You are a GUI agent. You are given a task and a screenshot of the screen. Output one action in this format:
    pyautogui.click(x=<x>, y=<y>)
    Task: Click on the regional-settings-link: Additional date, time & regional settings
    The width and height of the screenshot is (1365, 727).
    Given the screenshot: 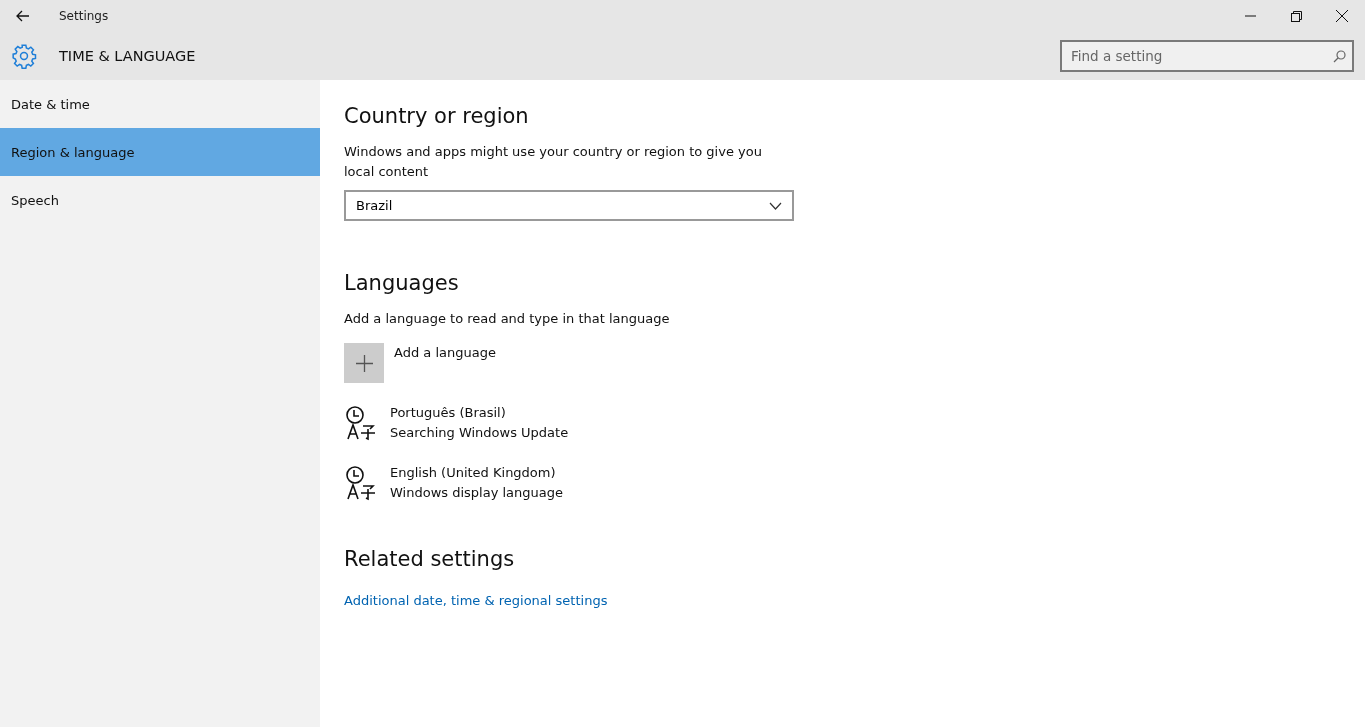 What is the action you would take?
    pyautogui.click(x=476, y=600)
    